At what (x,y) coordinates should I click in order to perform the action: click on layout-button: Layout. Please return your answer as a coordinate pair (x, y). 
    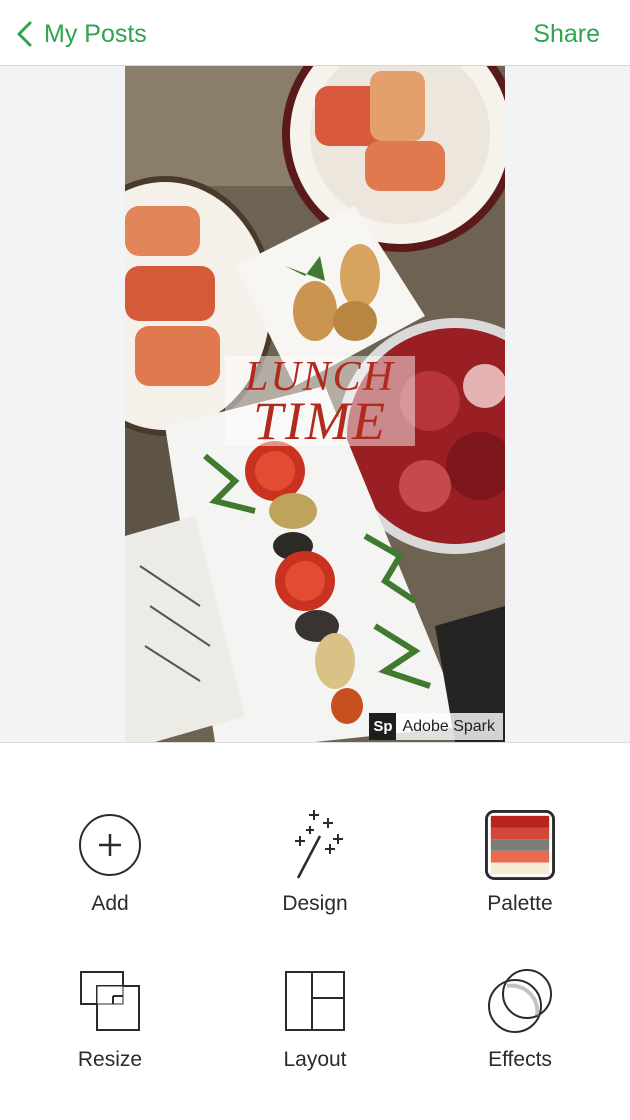
    Looking at the image, I should click on (315, 1036).